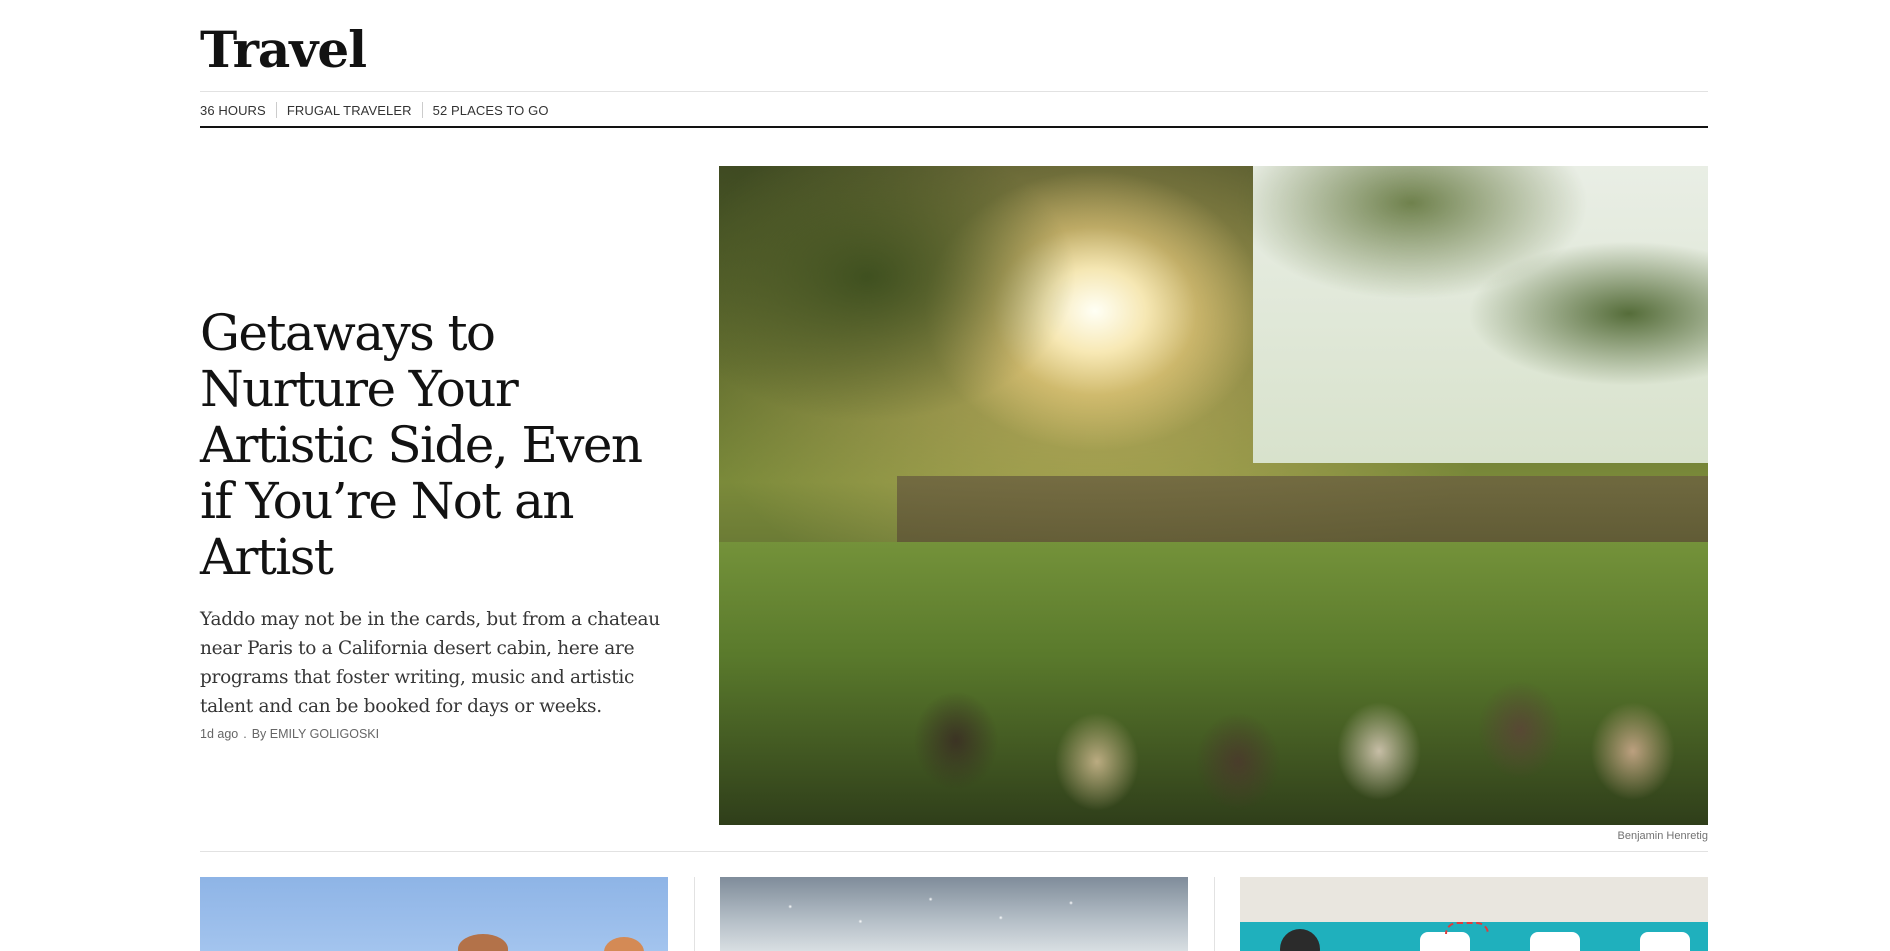 This screenshot has height=951, width=1890. Describe the element at coordinates (233, 110) in the screenshot. I see `subnav-item-36-hours: 36 Hours` at that location.